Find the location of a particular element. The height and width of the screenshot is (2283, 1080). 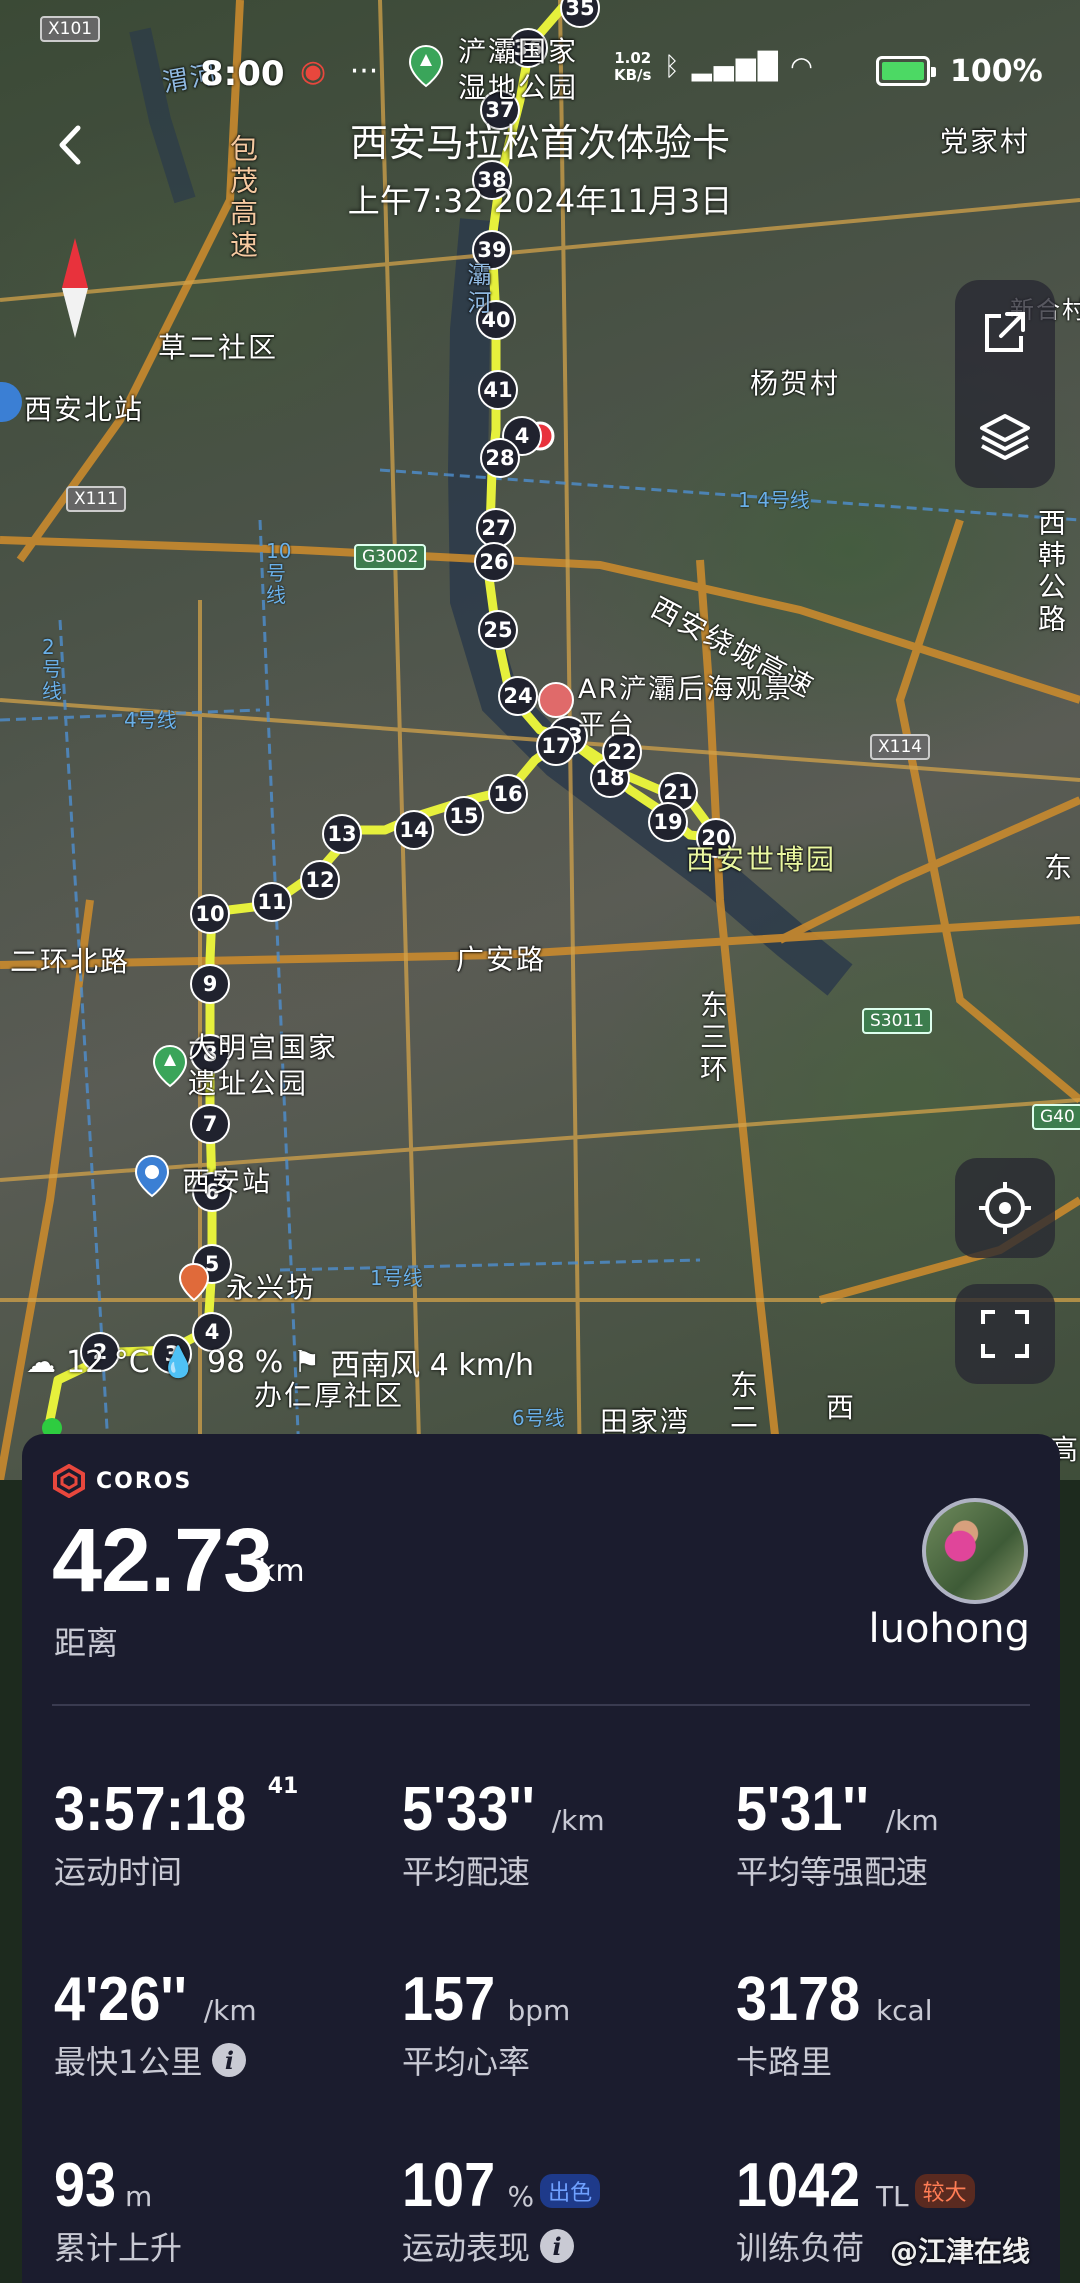

status-notification-icons: ◉ ··· is located at coordinates (339, 71).